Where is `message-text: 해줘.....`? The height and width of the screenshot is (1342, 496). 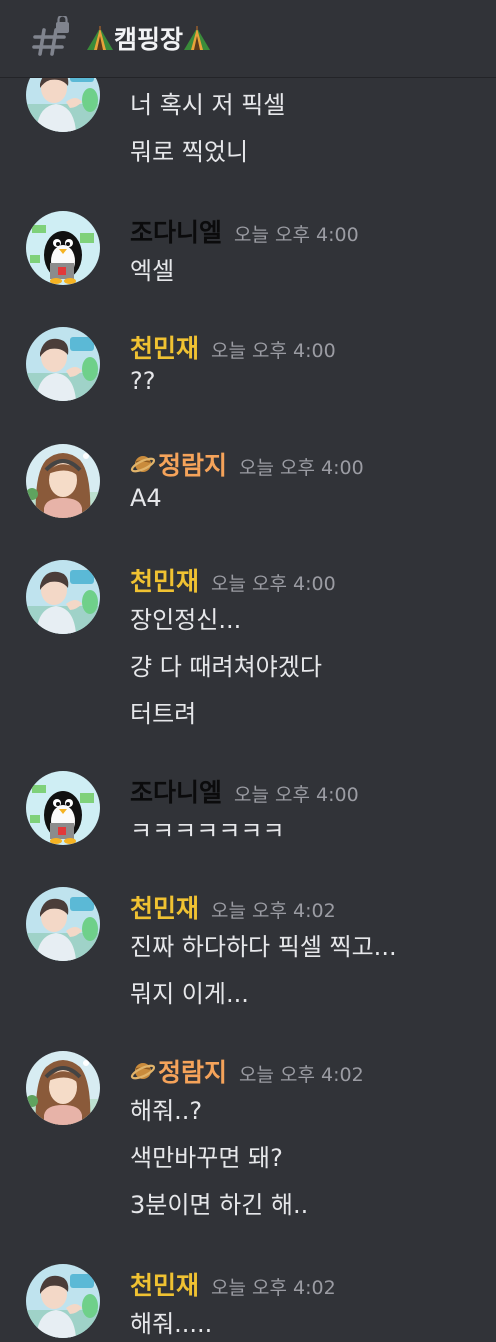 message-text: 해줘..... is located at coordinates (171, 1324).